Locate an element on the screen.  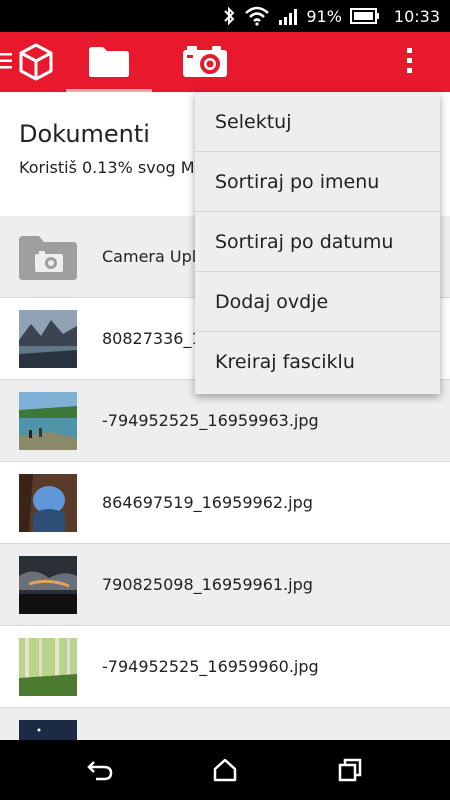
menu-item-sort-by-name: Sortiraj po imenu is located at coordinates (317, 182).